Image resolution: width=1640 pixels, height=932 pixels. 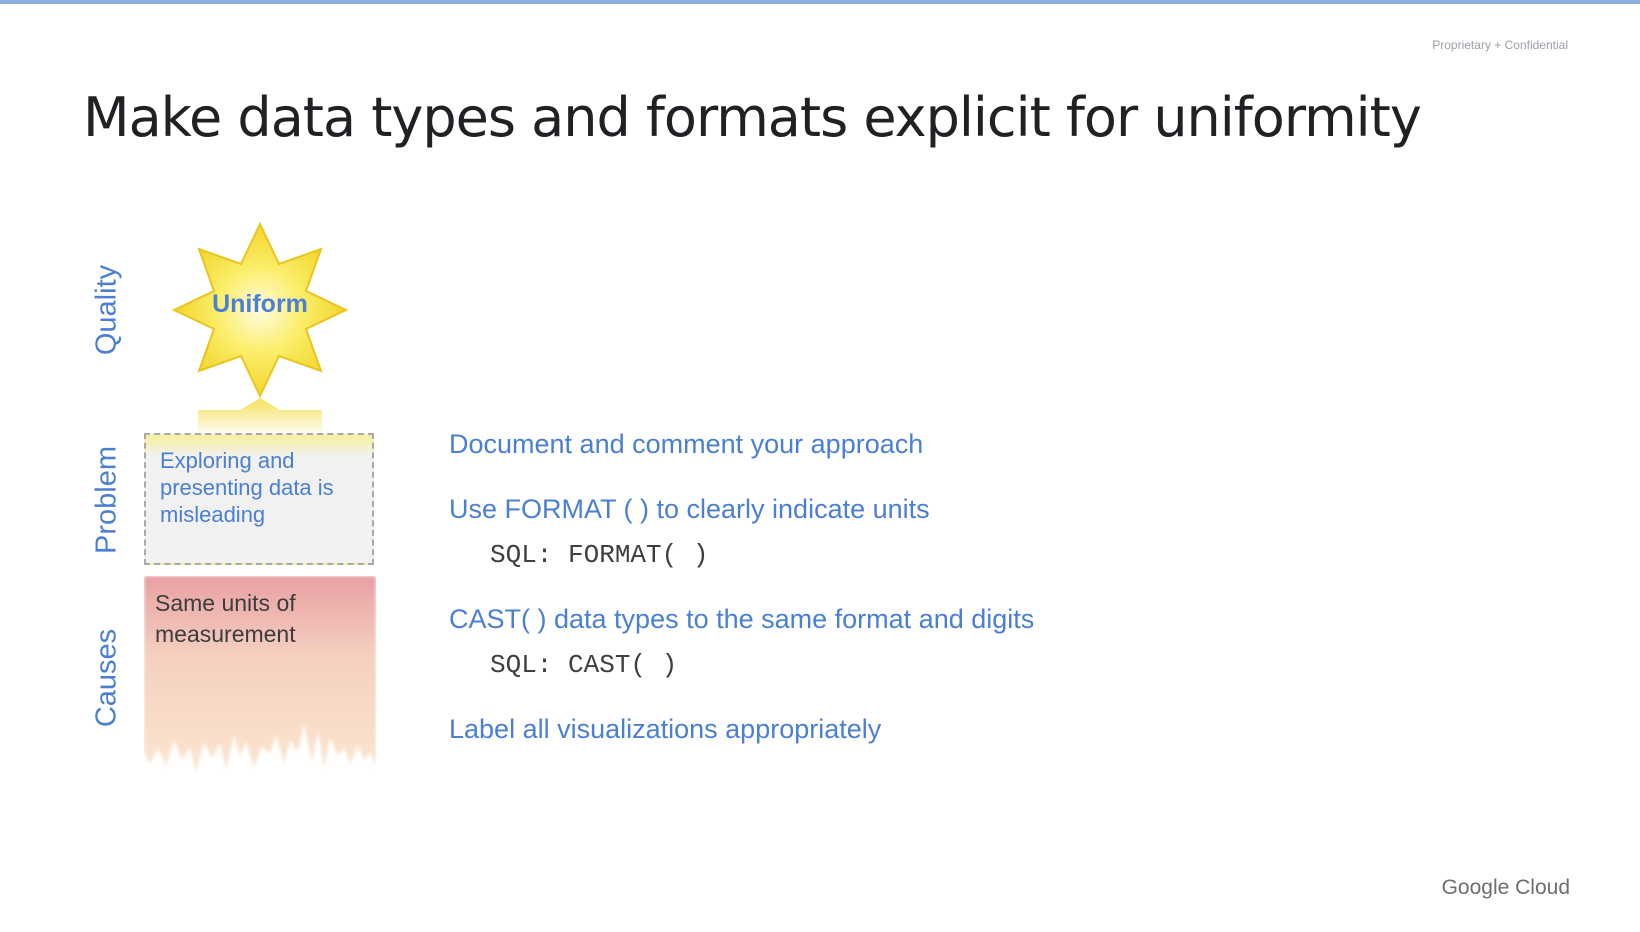 I want to click on item-use-format: Use FORMAT ( ) to clearly indicate units, so click(x=689, y=509).